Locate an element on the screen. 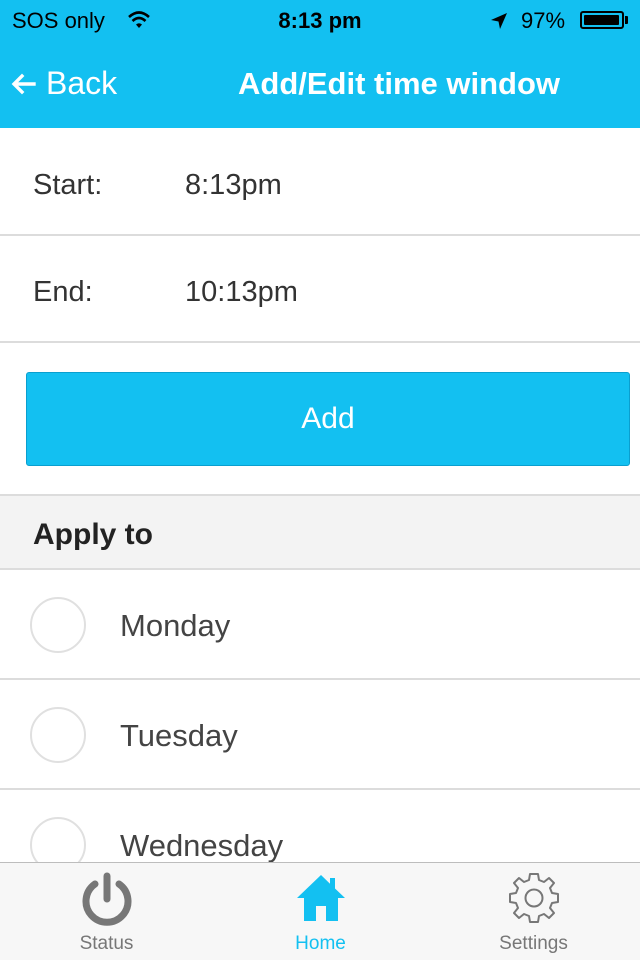 The height and width of the screenshot is (960, 640). battery-tip is located at coordinates (626, 20).